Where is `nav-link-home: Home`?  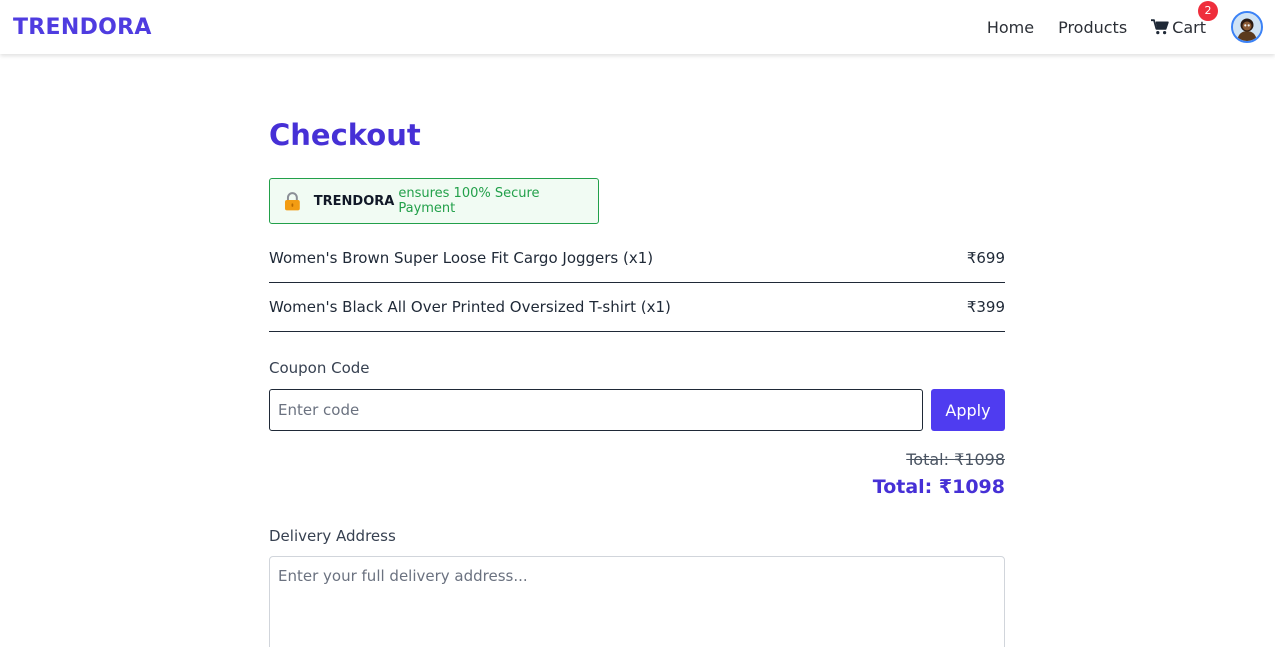 nav-link-home: Home is located at coordinates (1010, 27).